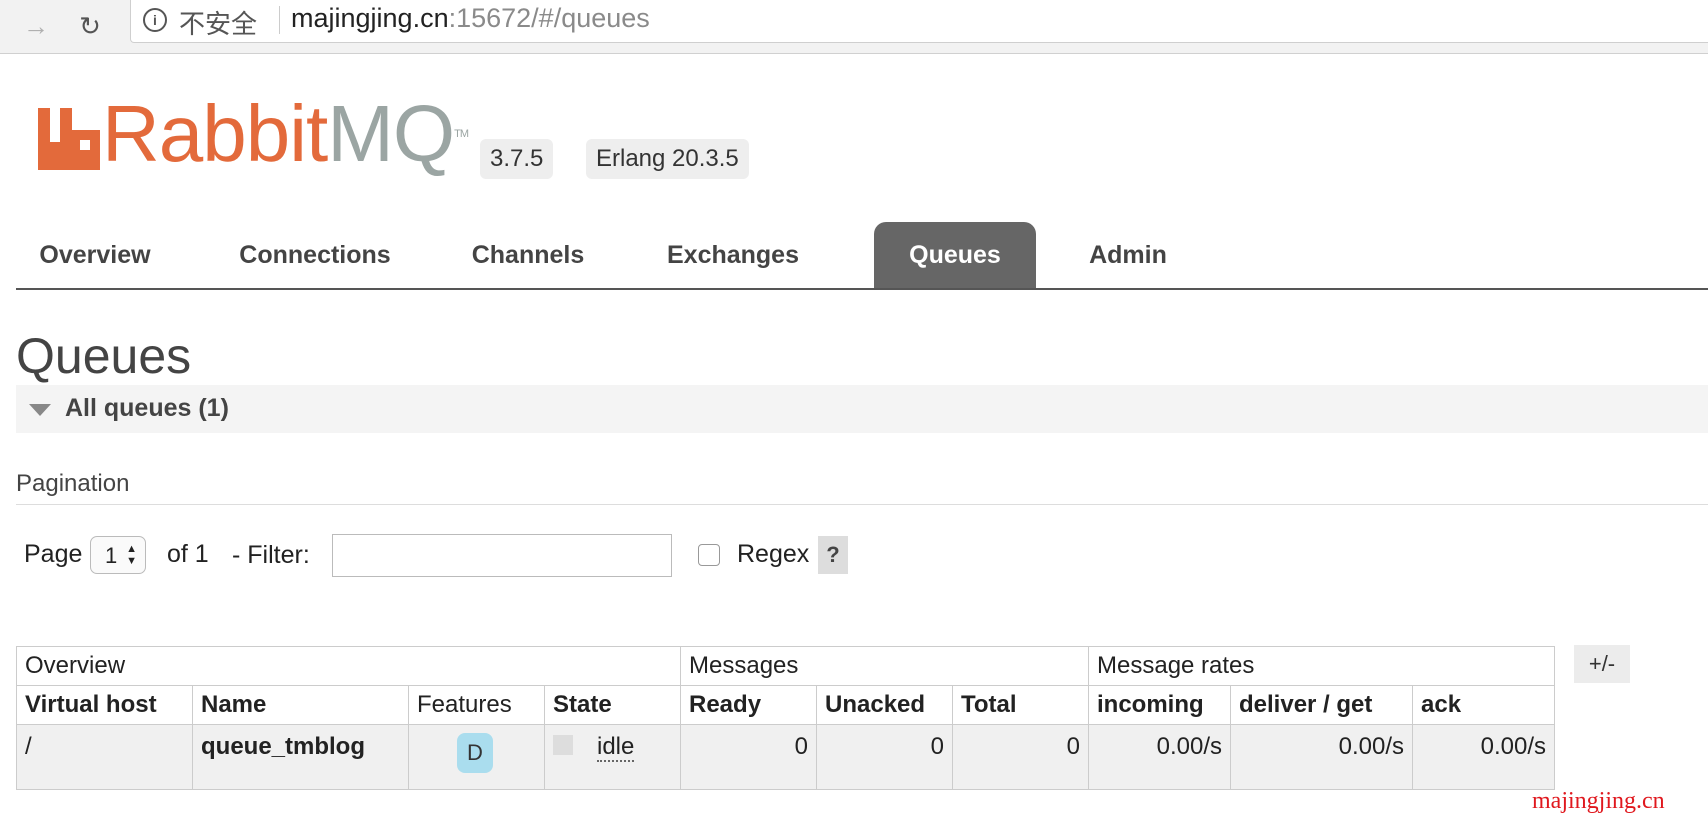  I want to click on column-header-state: State, so click(612, 705).